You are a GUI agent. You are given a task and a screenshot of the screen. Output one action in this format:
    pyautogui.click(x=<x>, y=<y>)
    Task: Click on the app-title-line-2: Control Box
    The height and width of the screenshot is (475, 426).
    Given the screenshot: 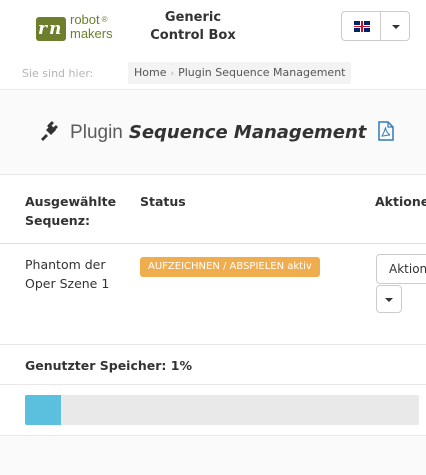 What is the action you would take?
    pyautogui.click(x=193, y=35)
    